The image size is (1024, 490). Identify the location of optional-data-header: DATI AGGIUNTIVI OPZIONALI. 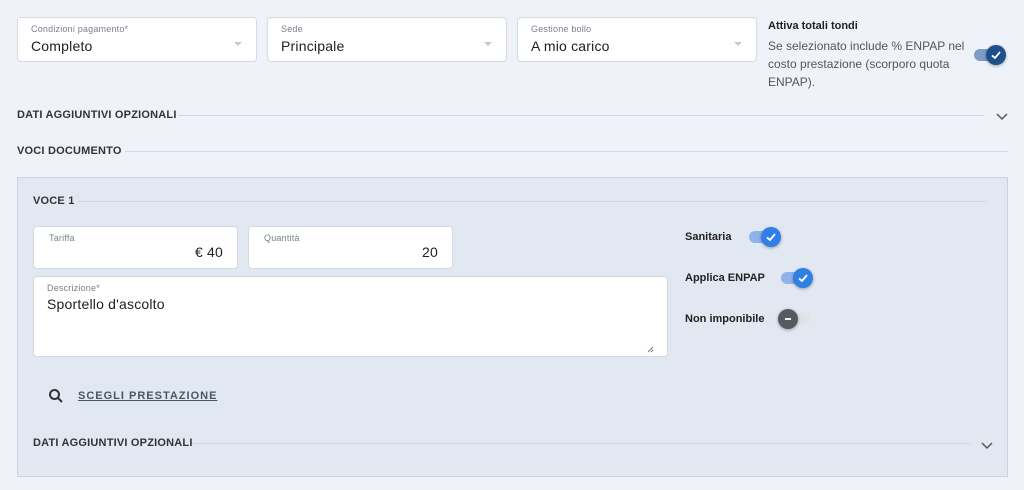
(97, 115).